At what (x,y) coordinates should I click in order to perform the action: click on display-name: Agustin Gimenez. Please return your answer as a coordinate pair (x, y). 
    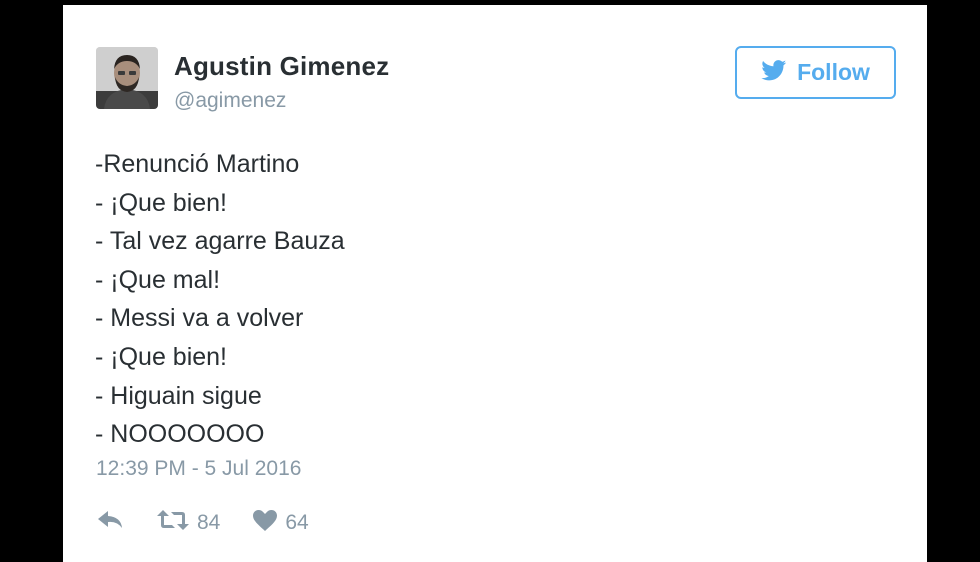
    Looking at the image, I should click on (281, 66).